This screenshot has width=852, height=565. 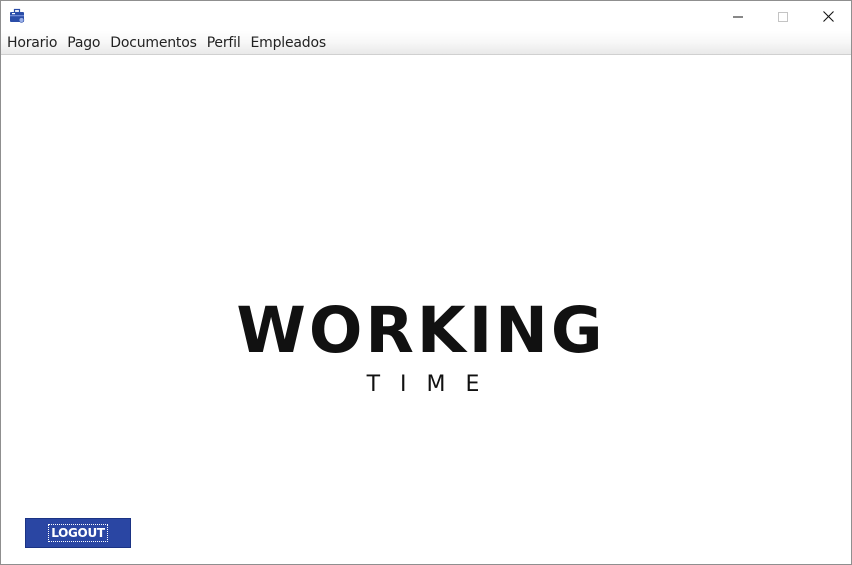 I want to click on menu-item-horario: Horario, so click(x=32, y=43).